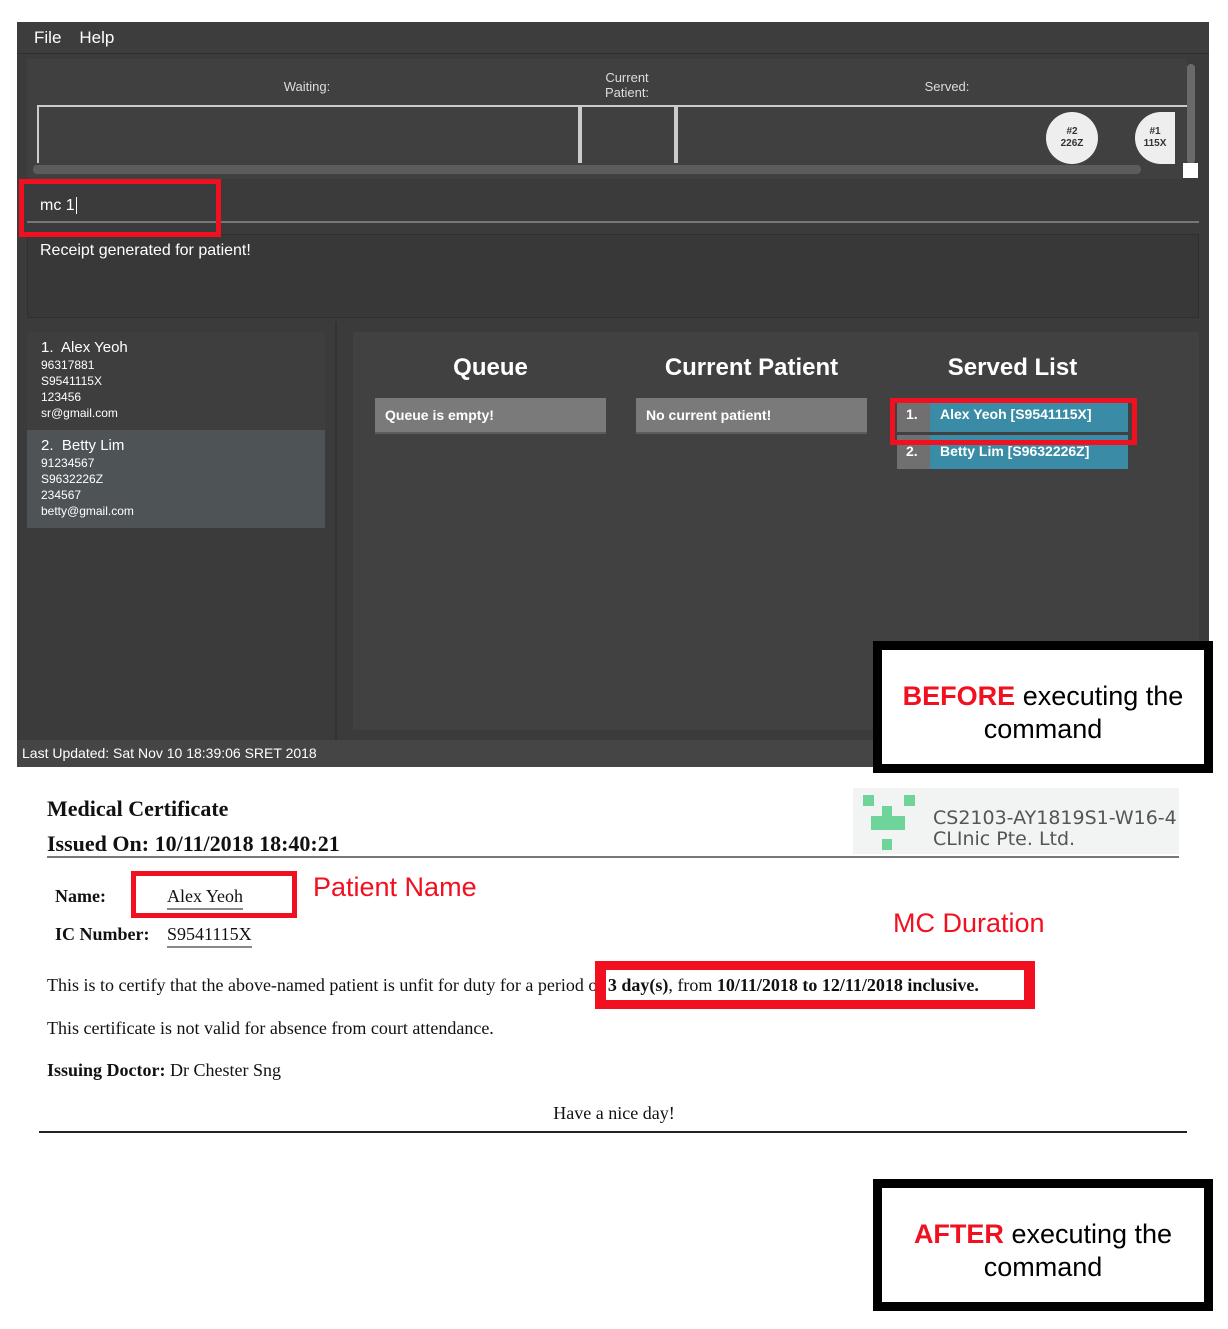  I want to click on ic-label: IC Number:, so click(102, 934).